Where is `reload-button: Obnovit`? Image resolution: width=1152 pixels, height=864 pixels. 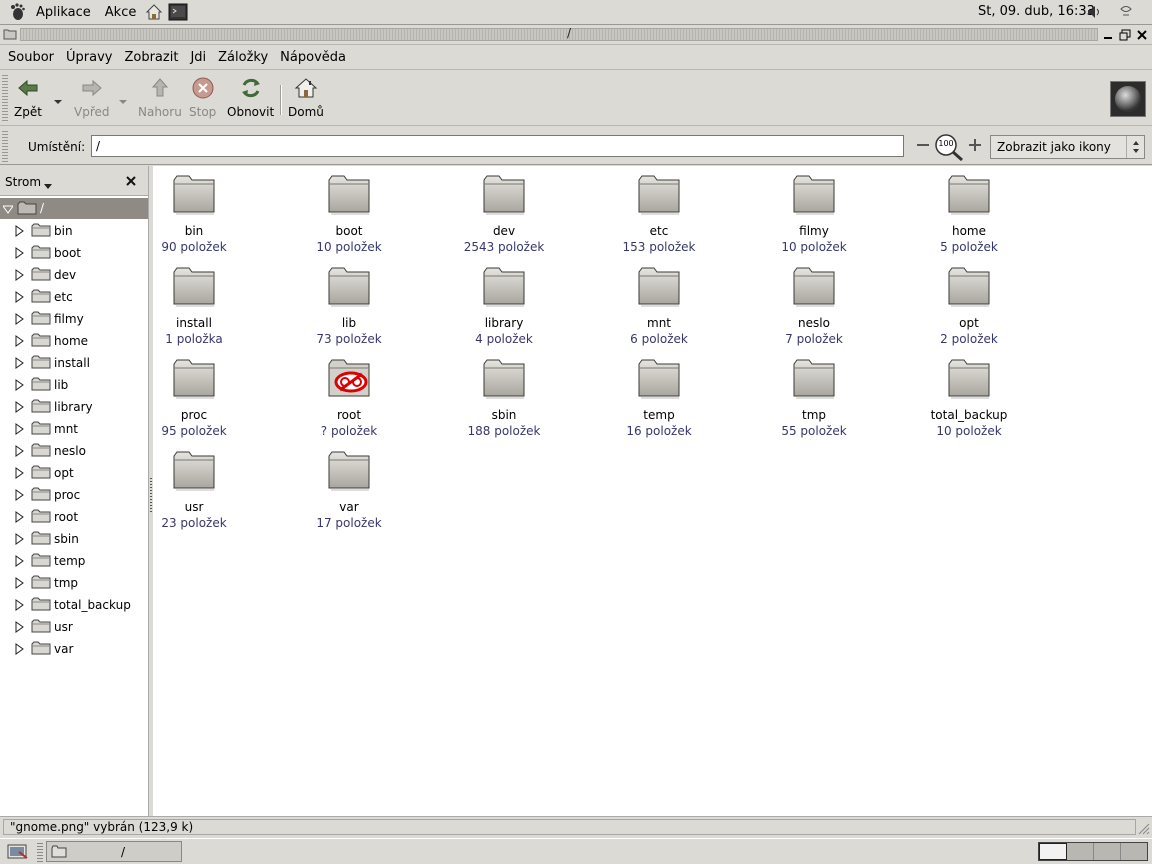
reload-button: Obnovit is located at coordinates (250, 97).